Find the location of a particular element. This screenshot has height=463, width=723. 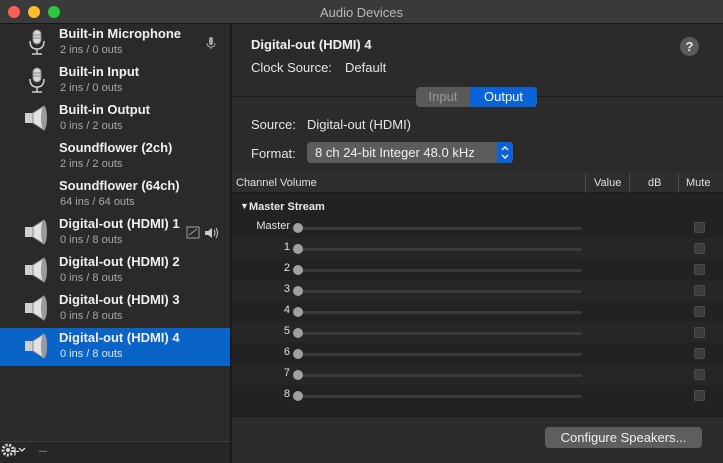

device-item-soundflower-64ch: Soundflower (64ch) 64 ins / 64 outs is located at coordinates (115, 195).